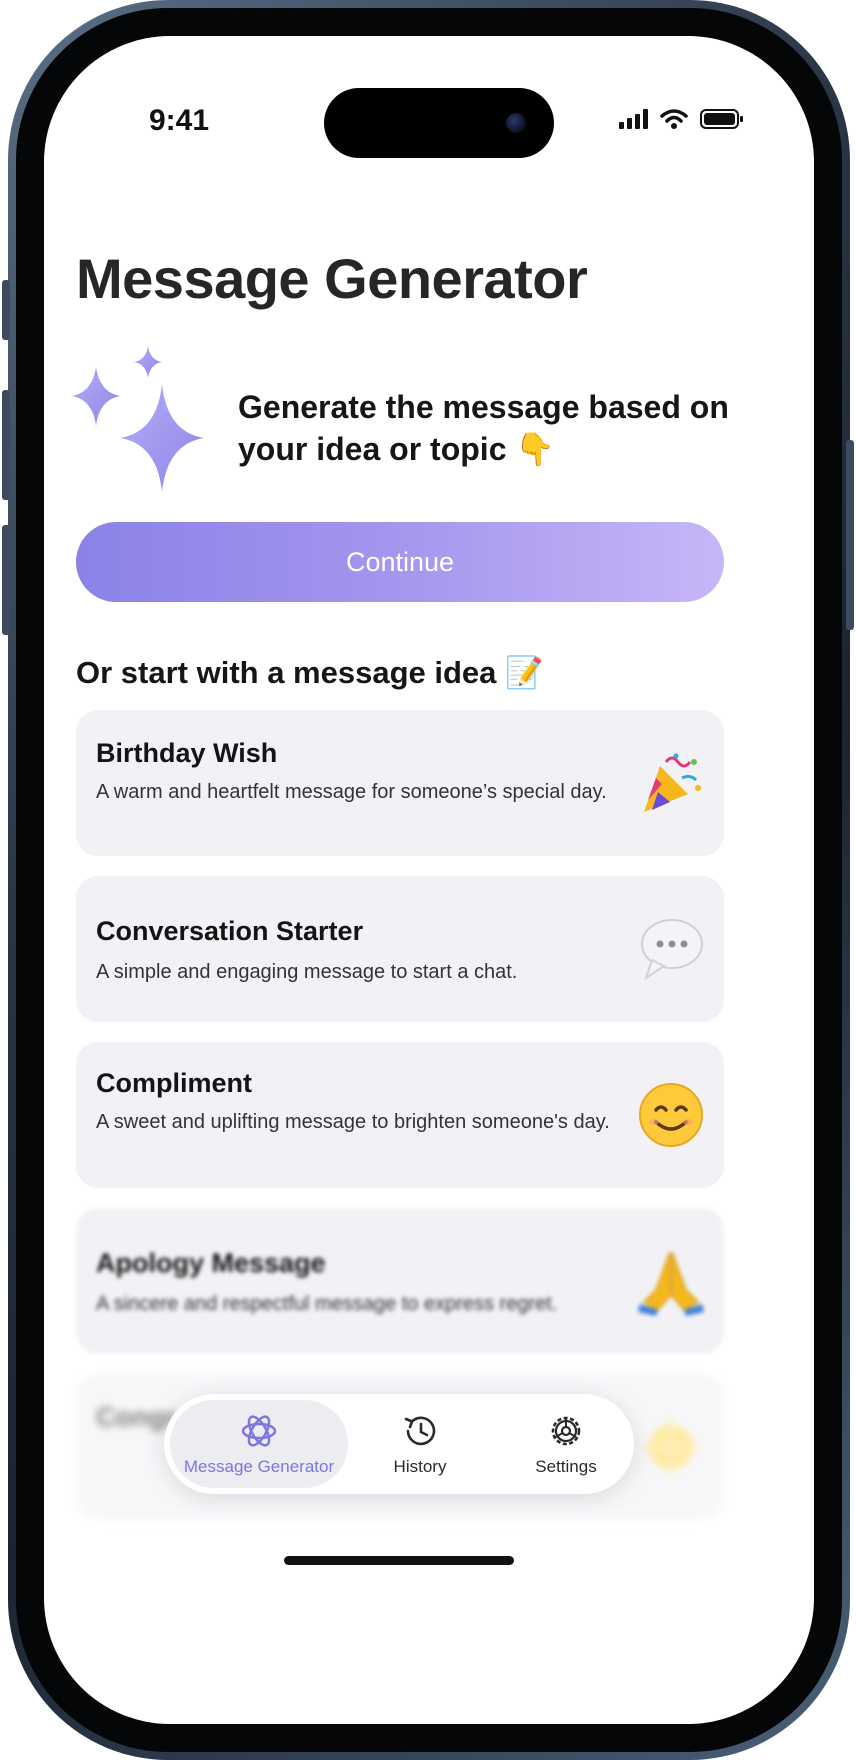 The height and width of the screenshot is (1760, 856). I want to click on idea-card-title: Congr, so click(136, 1417).